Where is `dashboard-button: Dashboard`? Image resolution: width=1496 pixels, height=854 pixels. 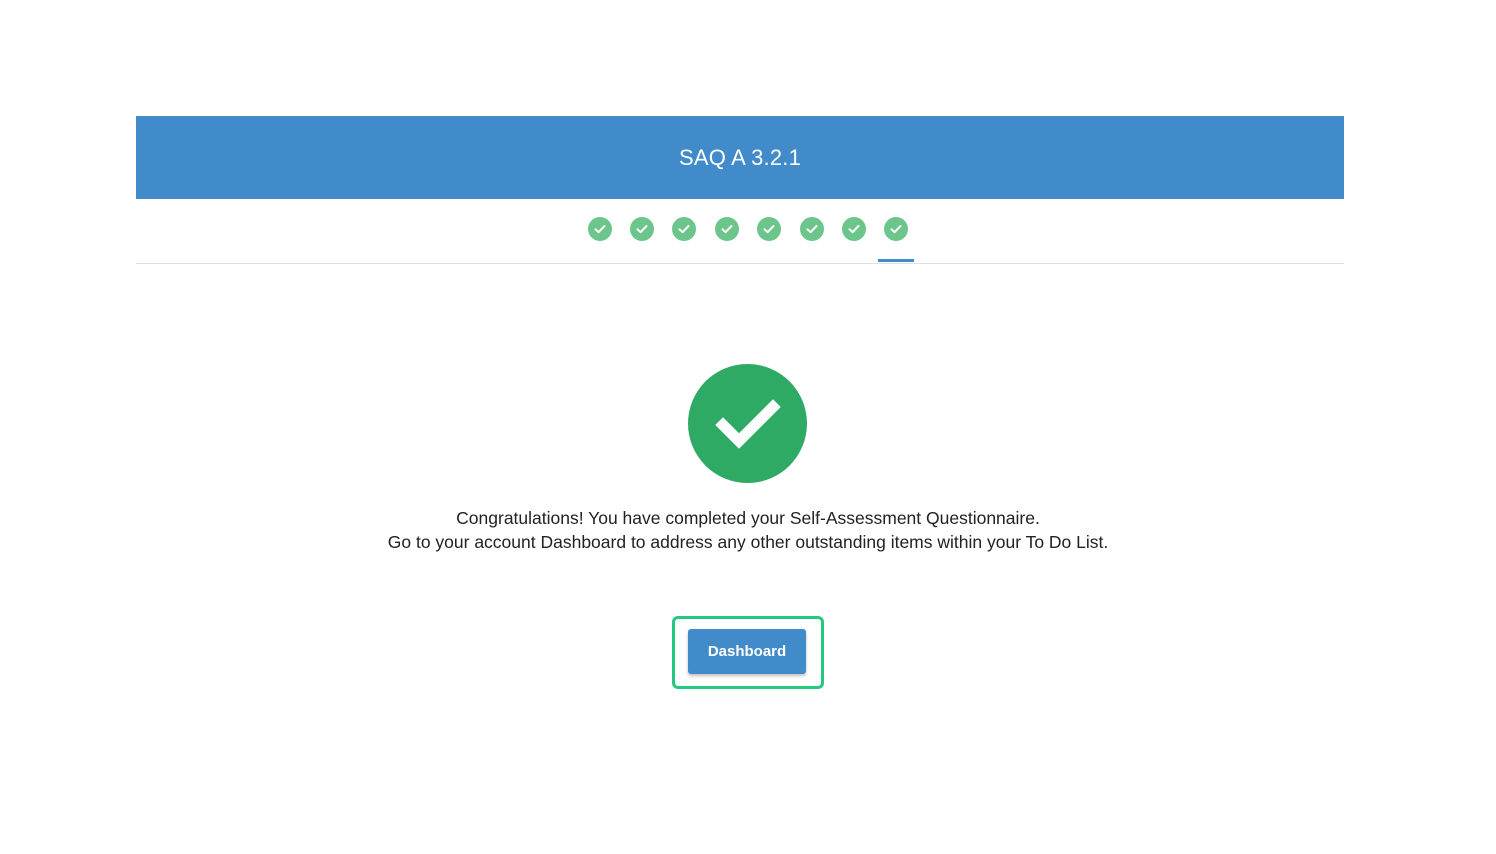
dashboard-button: Dashboard is located at coordinates (747, 651).